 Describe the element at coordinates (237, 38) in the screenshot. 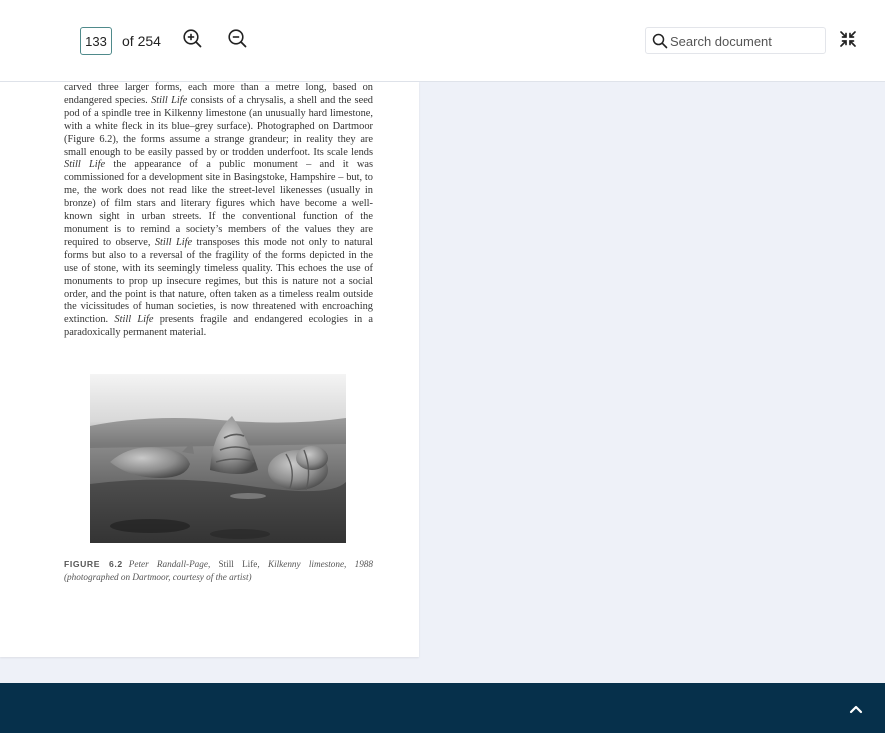

I see `zoom-out-icon` at that location.